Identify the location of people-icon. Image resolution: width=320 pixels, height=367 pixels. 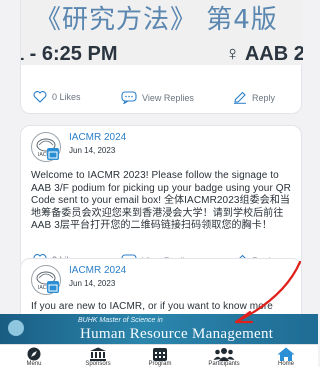
(224, 354).